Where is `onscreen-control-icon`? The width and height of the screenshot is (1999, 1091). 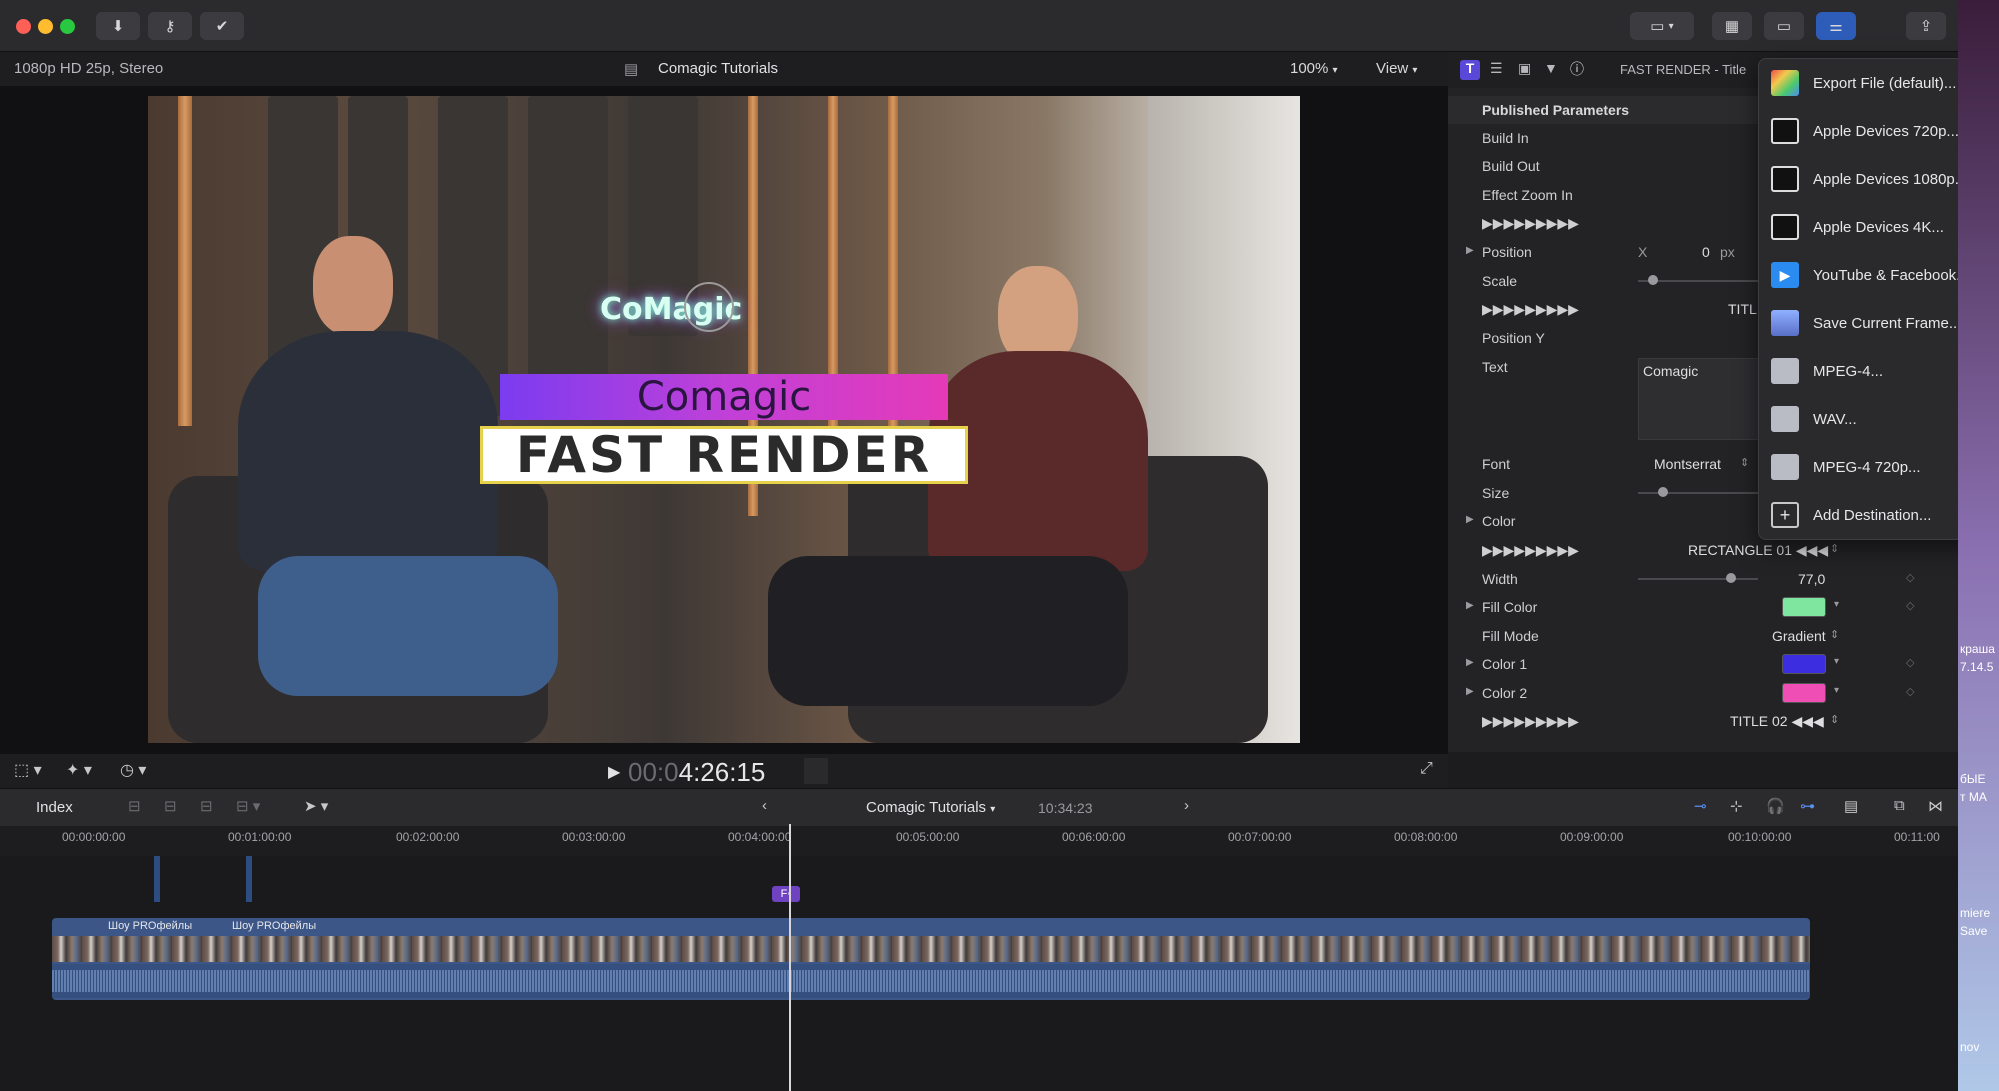 onscreen-control-icon is located at coordinates (709, 307).